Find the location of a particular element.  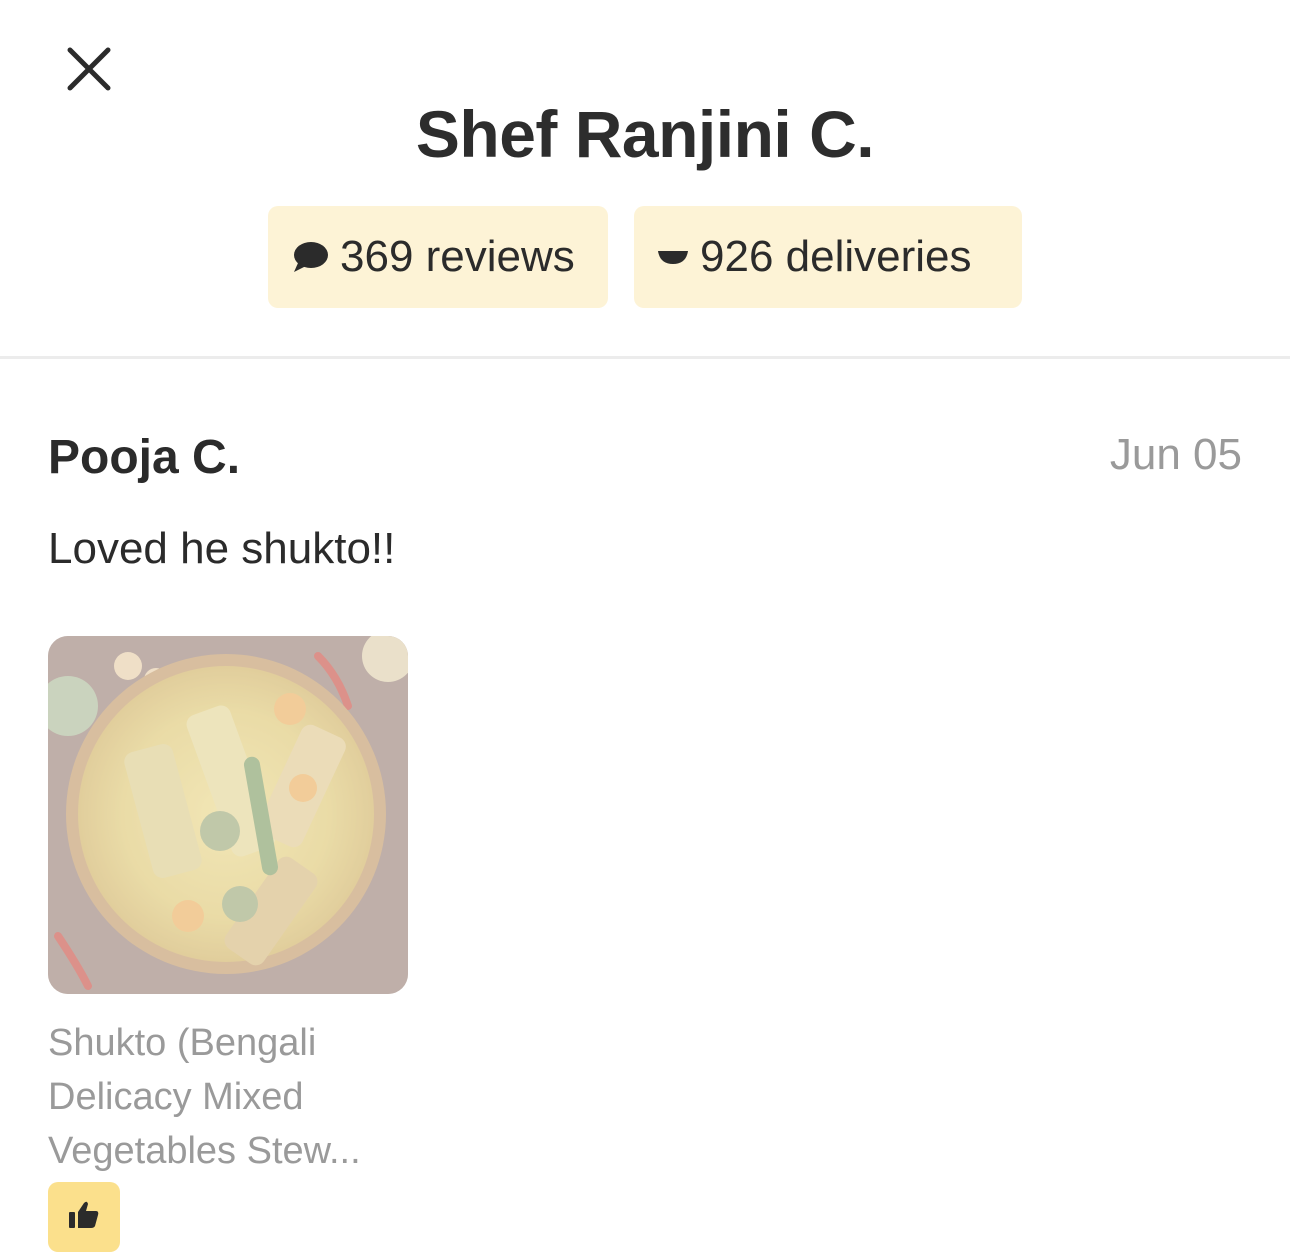

reviews-count-button: 369 reviews is located at coordinates (438, 257).